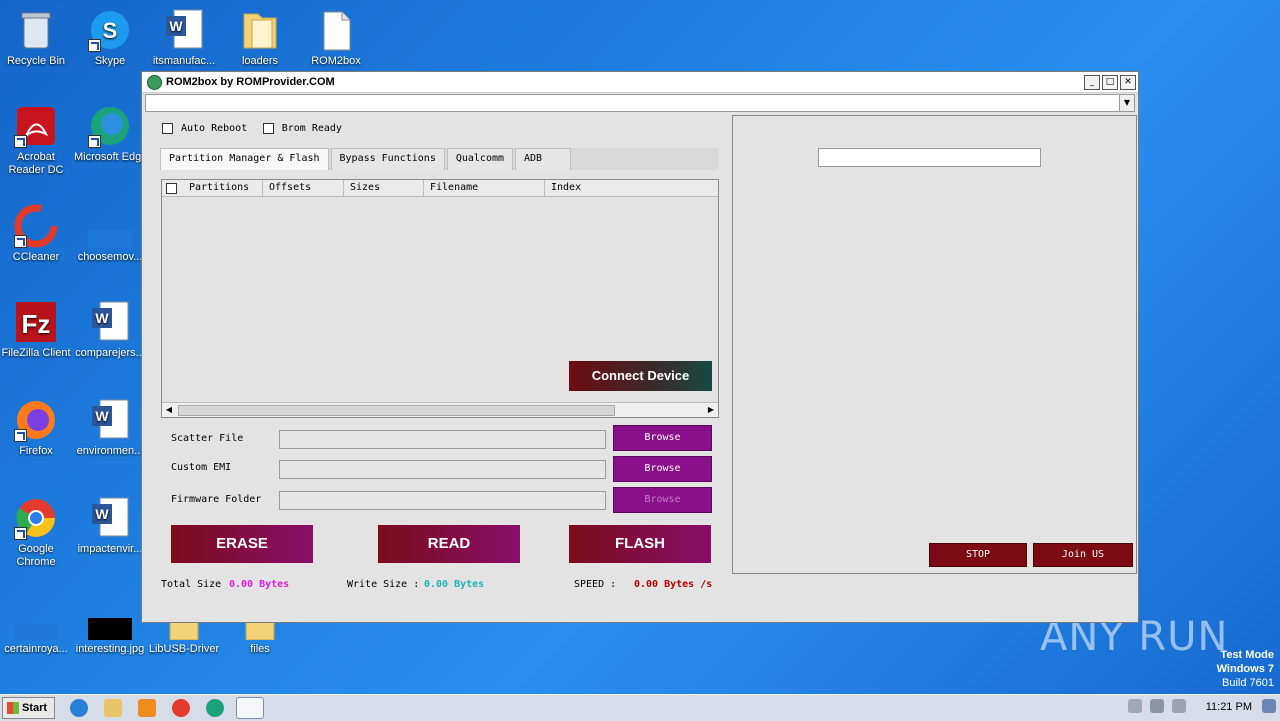 Image resolution: width=1280 pixels, height=721 pixels. What do you see at coordinates (1135, 706) in the screenshot?
I see `volume-icon` at bounding box center [1135, 706].